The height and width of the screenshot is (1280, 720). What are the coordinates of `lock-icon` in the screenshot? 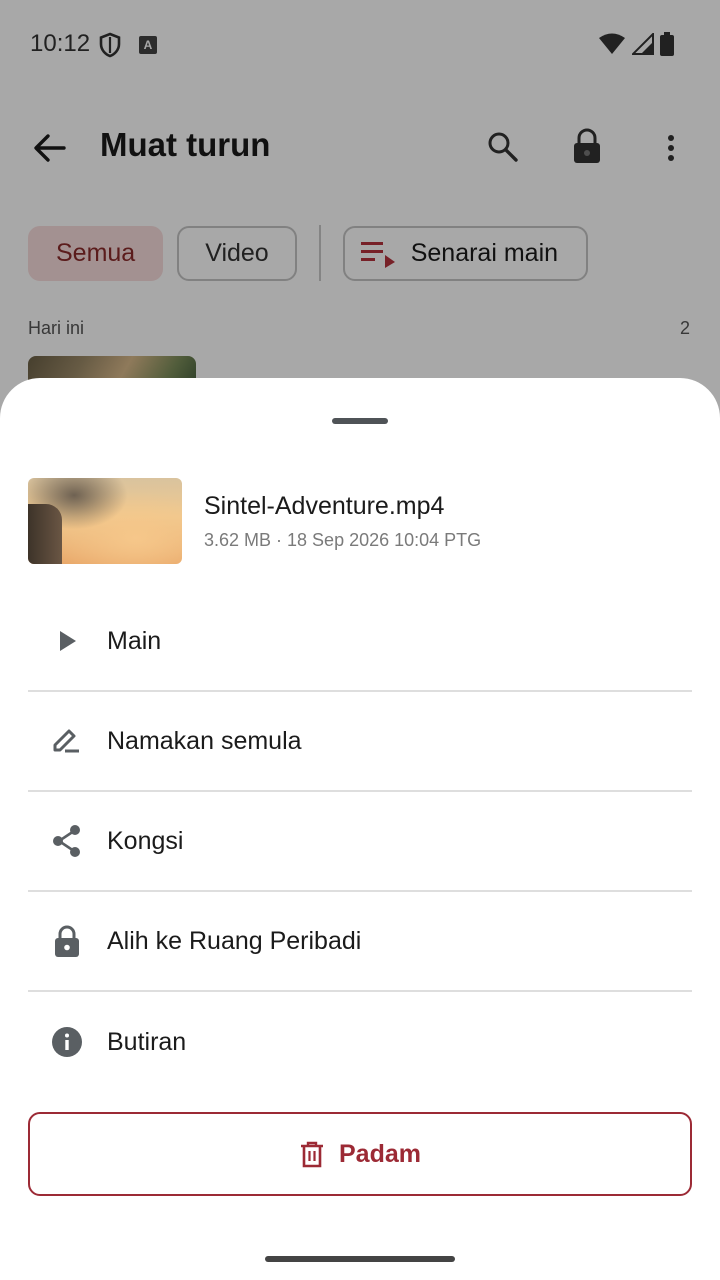 It's located at (67, 941).